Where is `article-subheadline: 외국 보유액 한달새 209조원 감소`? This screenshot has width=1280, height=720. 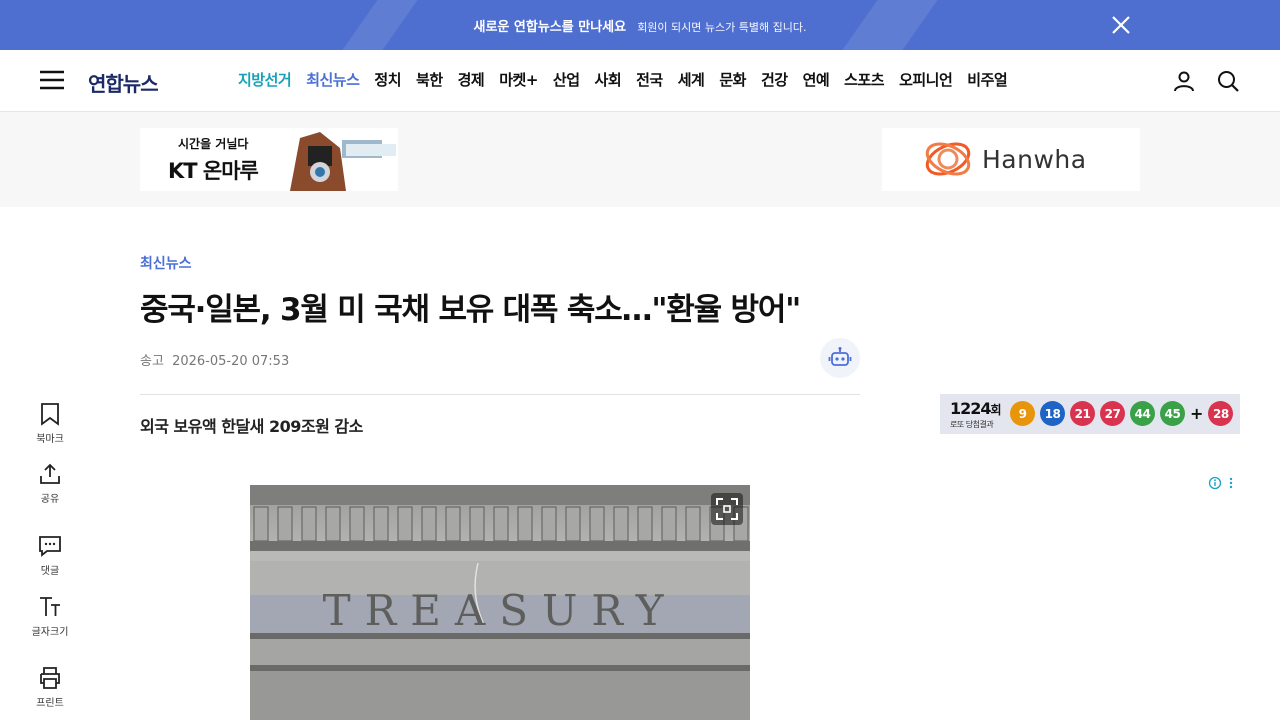 article-subheadline: 외국 보유액 한달새 209조원 감소 is located at coordinates (251, 426).